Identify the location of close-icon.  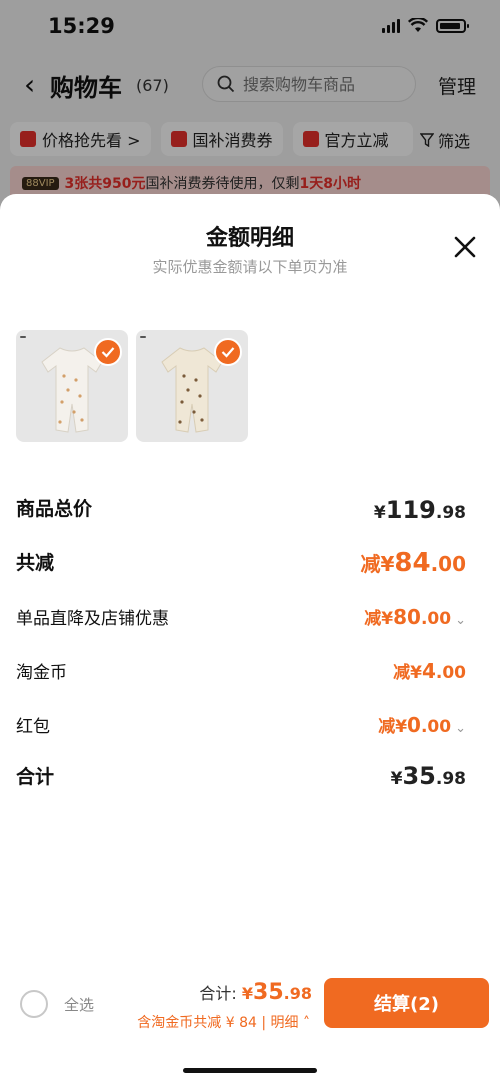
(465, 247).